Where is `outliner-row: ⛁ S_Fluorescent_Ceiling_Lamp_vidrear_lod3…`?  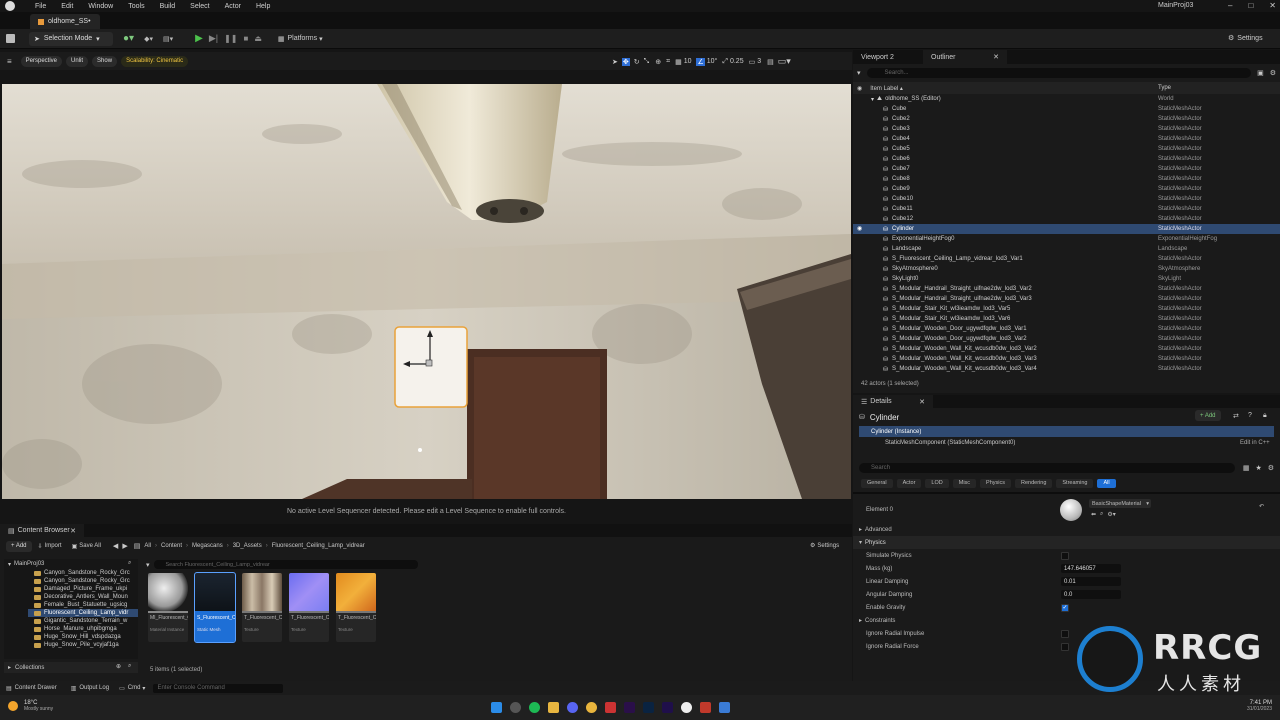
outliner-row: ⛁ S_Fluorescent_Ceiling_Lamp_vidrear_lod3… is located at coordinates (1066, 259).